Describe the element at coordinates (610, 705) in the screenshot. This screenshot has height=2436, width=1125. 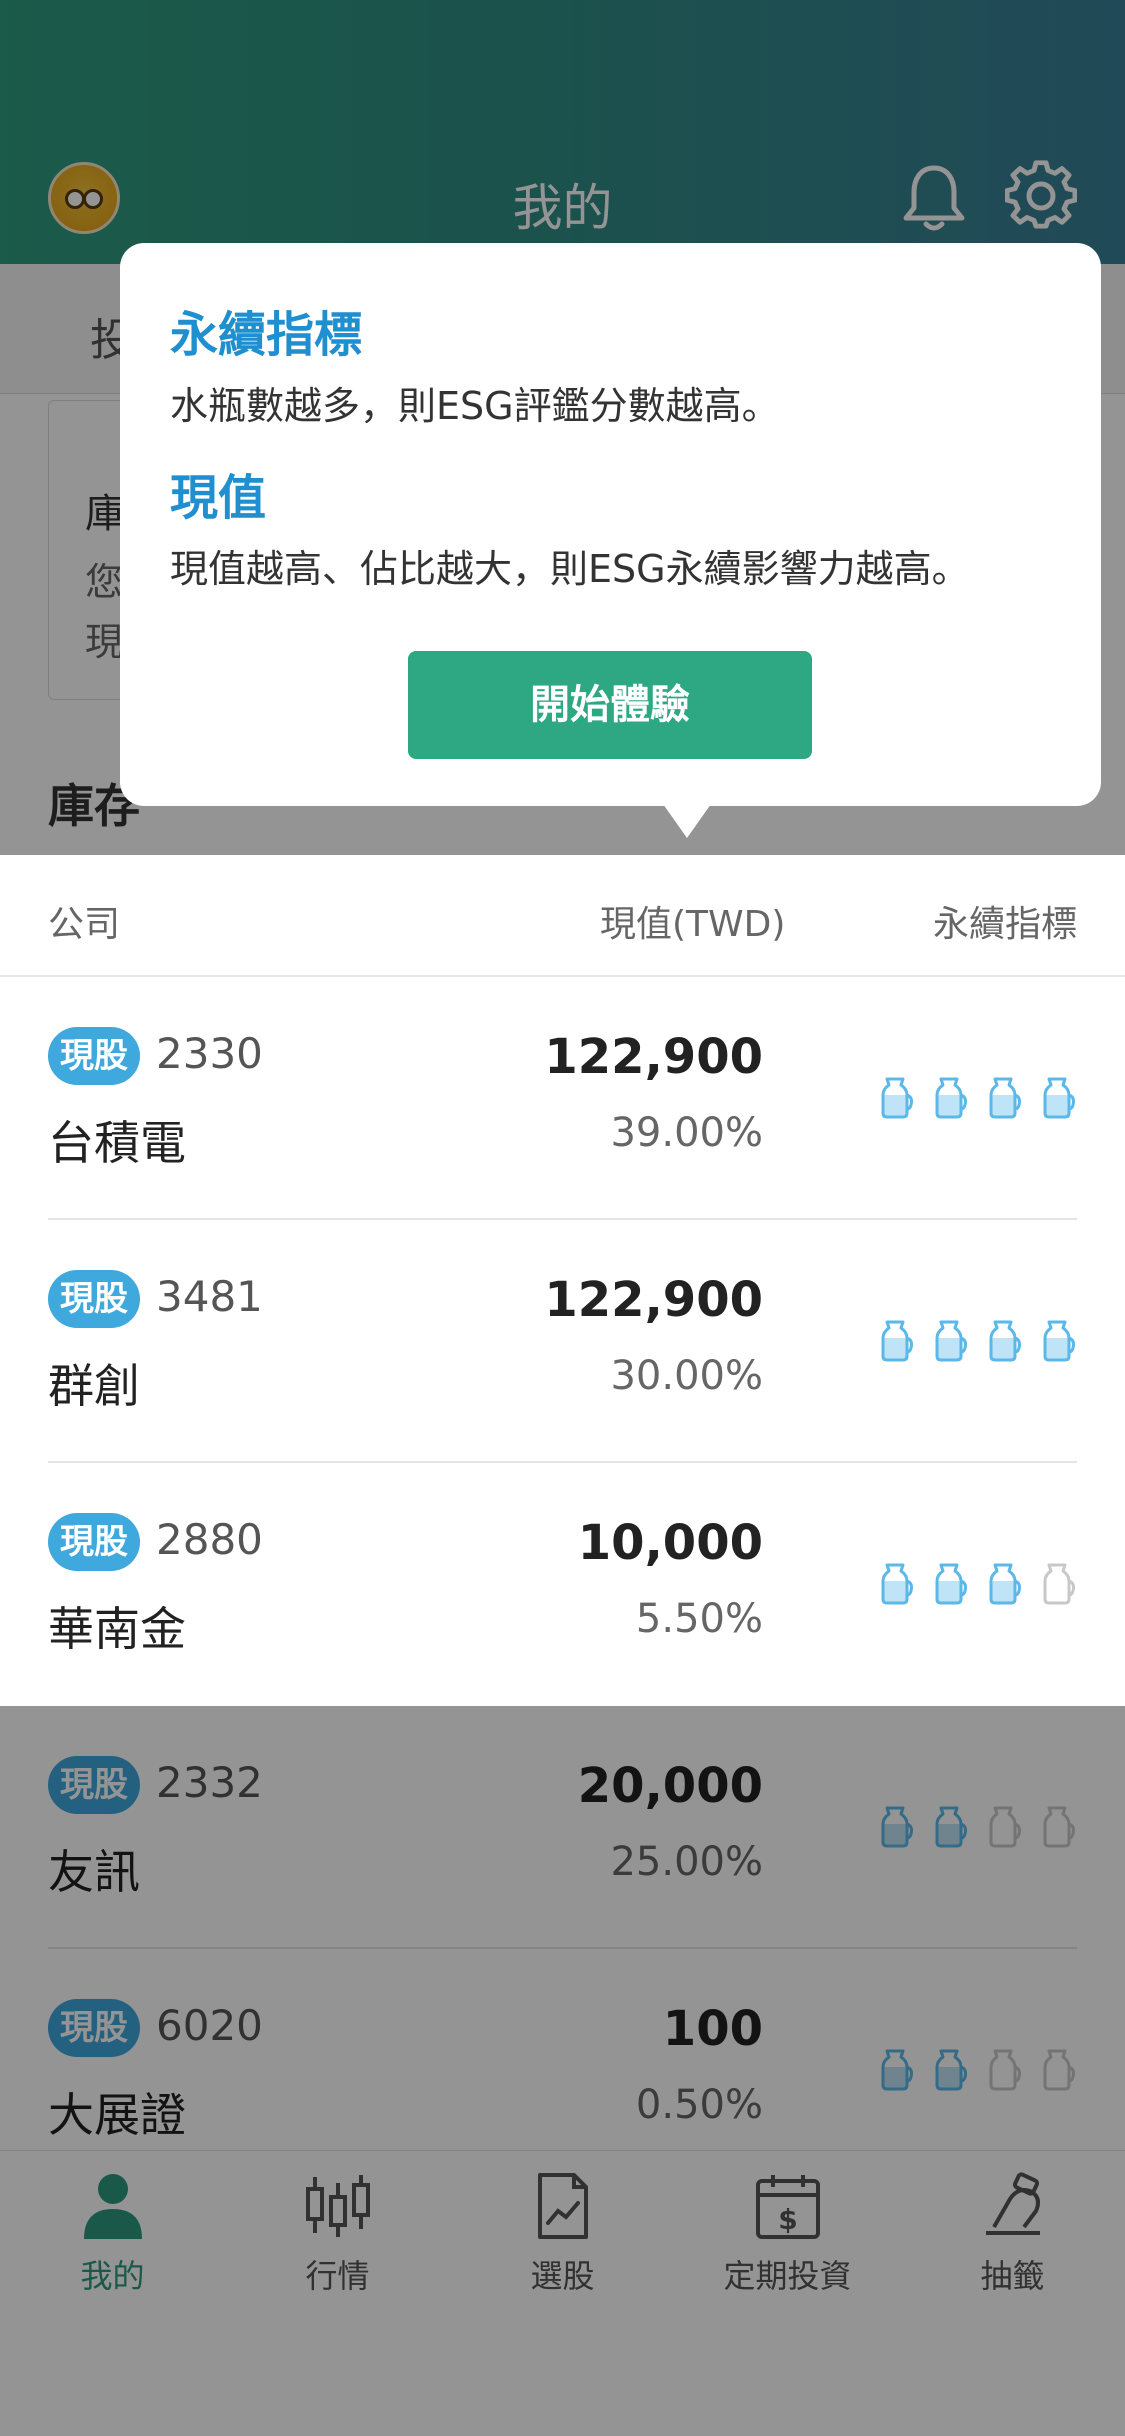
I see `start-experience-button: 開始體驗` at that location.